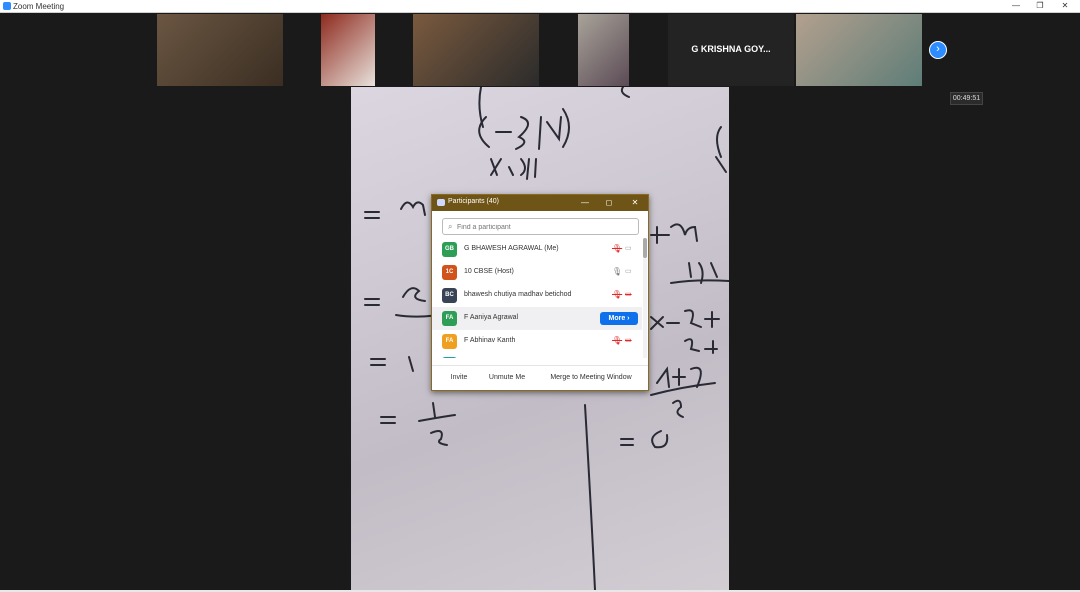 The width and height of the screenshot is (1080, 592). I want to click on participants-panel-footer: Invite Unmute Me Merge to Meeting Window, so click(540, 377).